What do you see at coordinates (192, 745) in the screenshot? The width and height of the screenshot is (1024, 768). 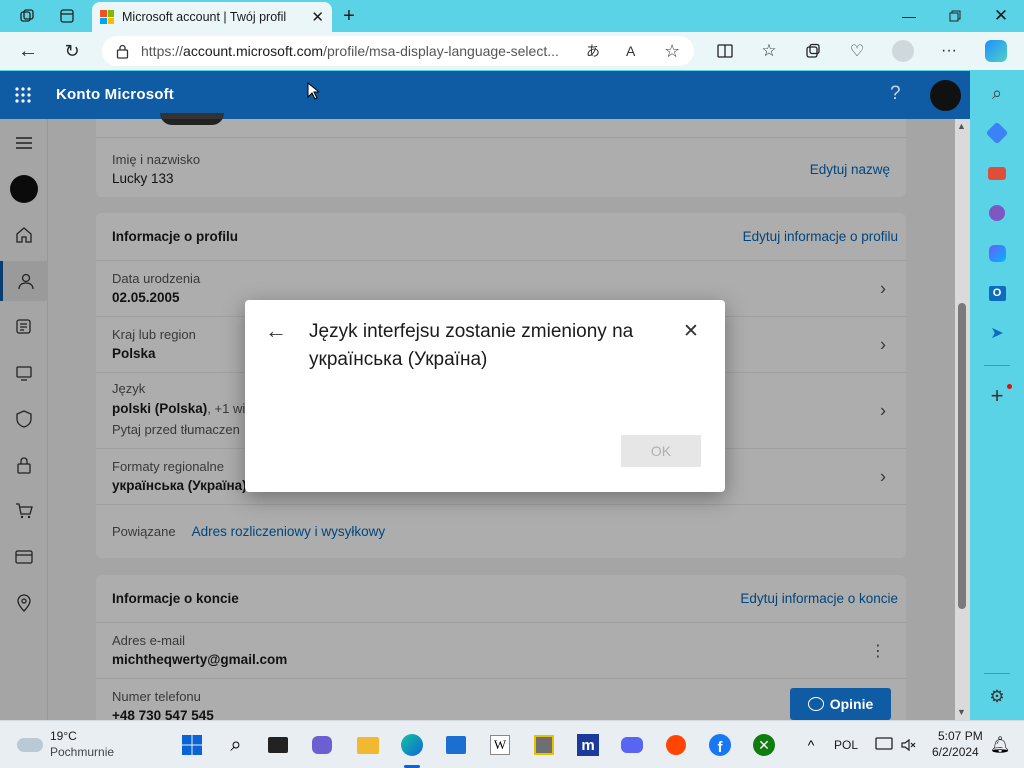 I see `start-windows-icon` at bounding box center [192, 745].